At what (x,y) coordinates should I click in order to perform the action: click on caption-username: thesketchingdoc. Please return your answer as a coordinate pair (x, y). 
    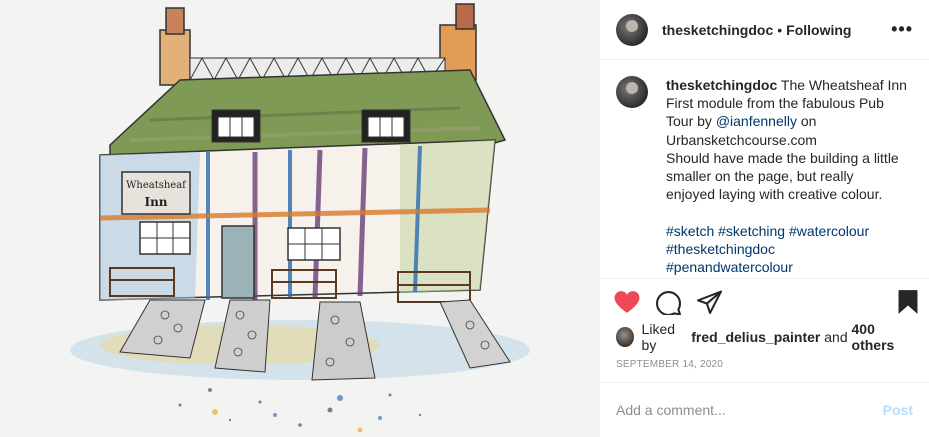
    Looking at the image, I should click on (721, 85).